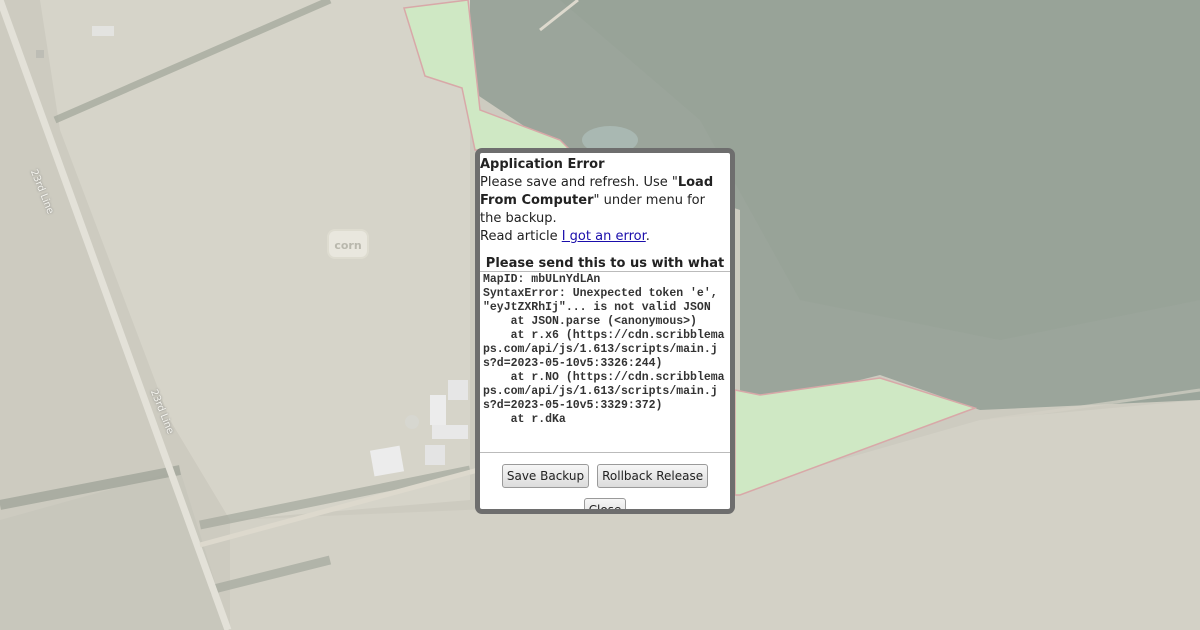  I want to click on read-article-prefix: Read article, so click(521, 236).